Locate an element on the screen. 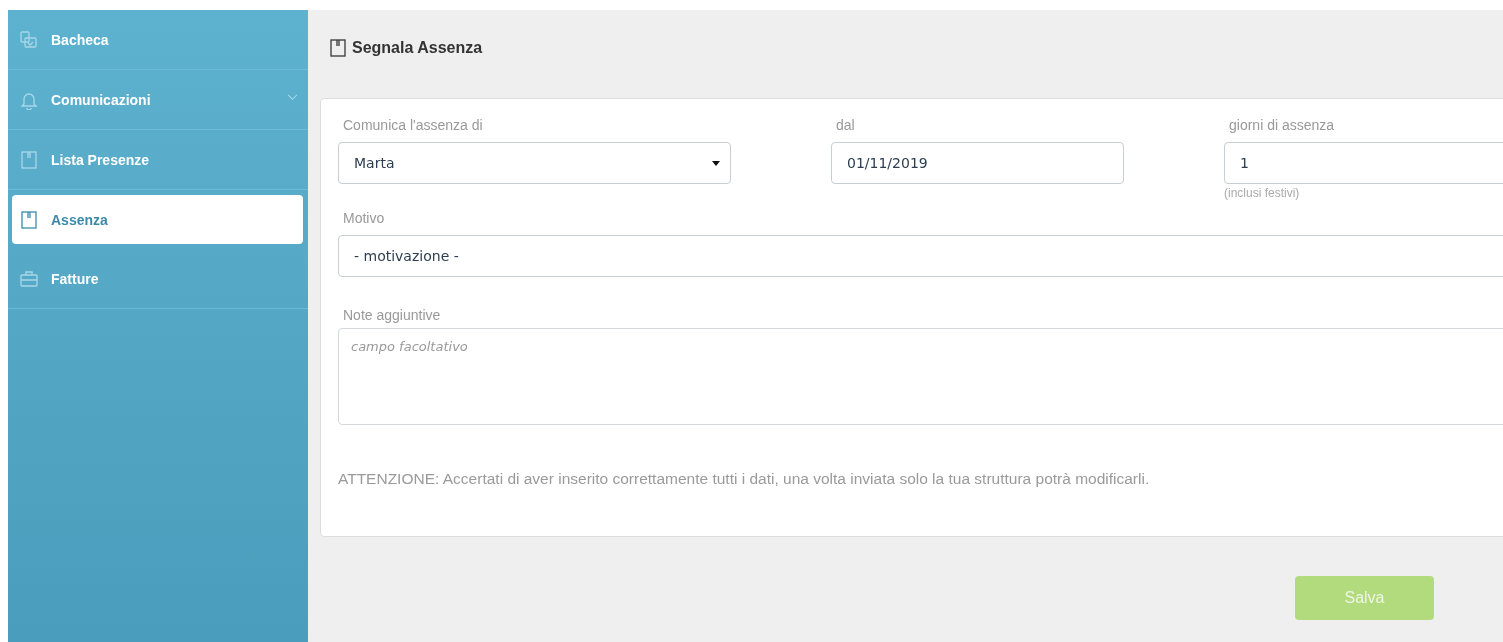  person-select: Marta is located at coordinates (534, 163).